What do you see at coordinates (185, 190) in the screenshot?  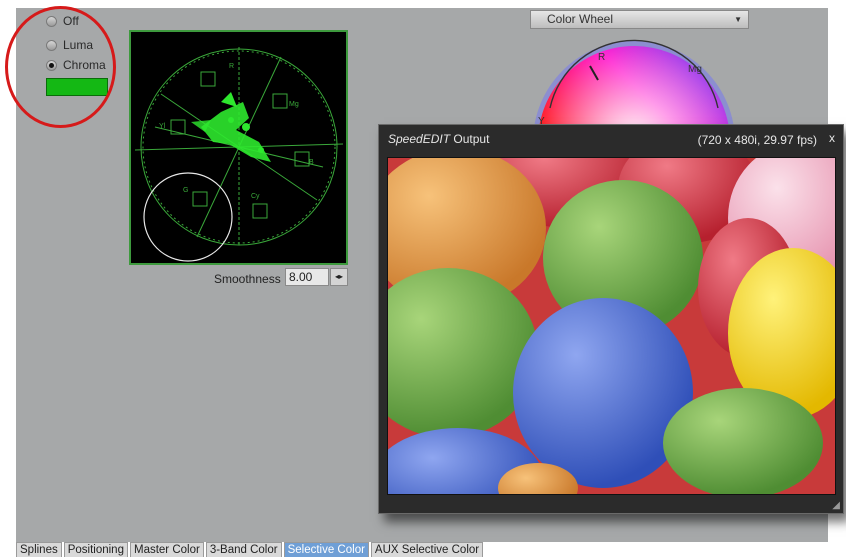 I see `scope-label-g: G` at bounding box center [185, 190].